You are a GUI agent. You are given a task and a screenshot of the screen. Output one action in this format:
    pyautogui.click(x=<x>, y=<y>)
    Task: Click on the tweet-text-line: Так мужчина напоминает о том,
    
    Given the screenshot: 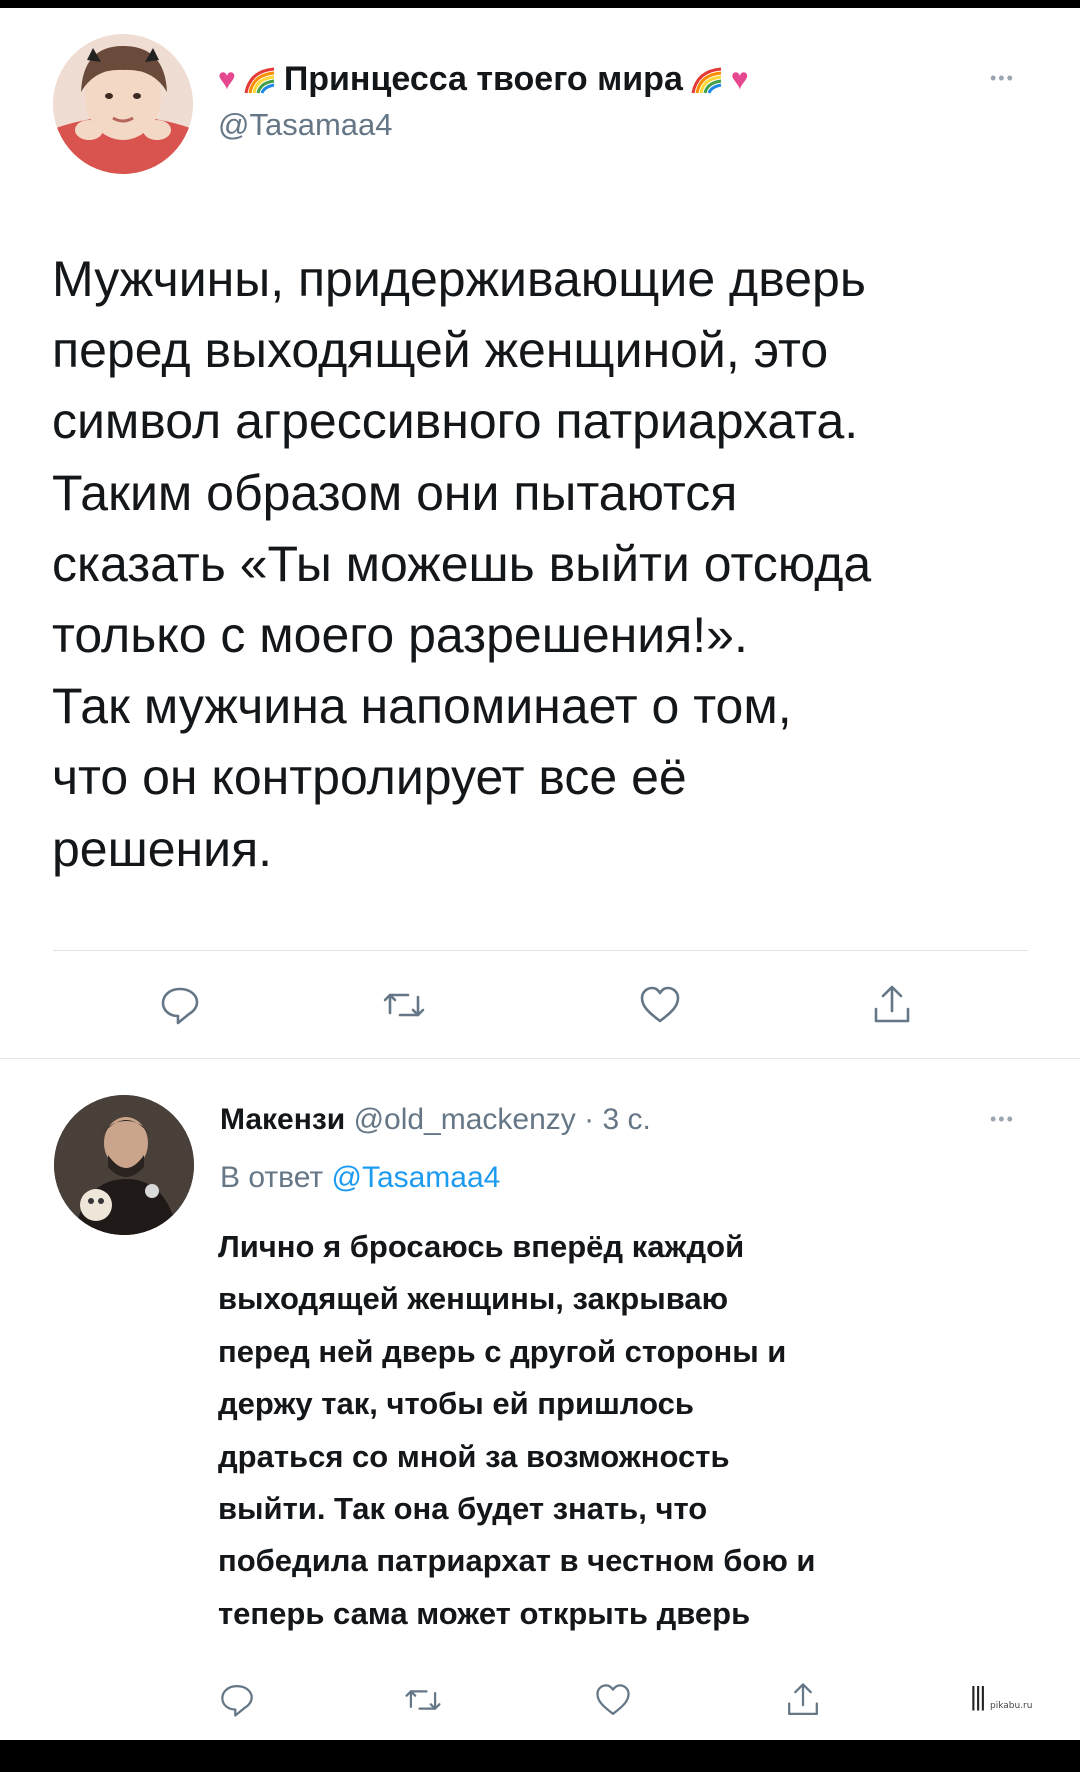 What is the action you would take?
    pyautogui.click(x=422, y=706)
    